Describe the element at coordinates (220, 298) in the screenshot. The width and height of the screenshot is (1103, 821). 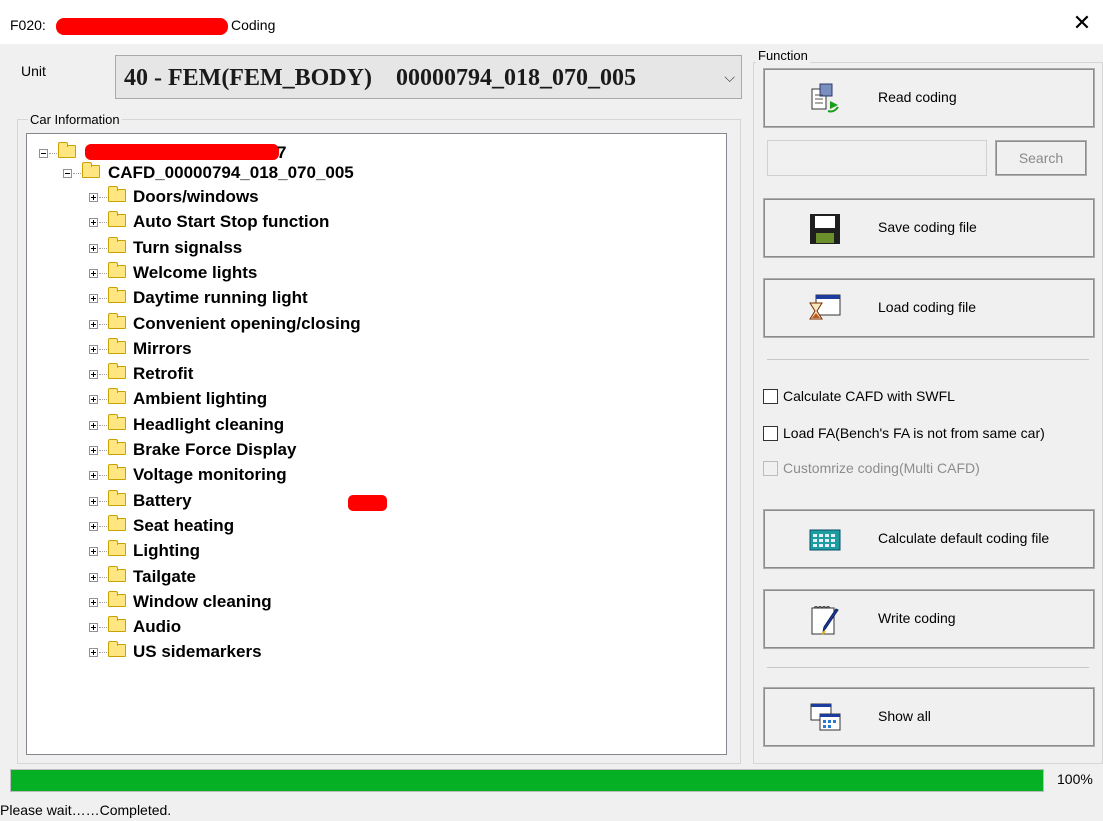
I see `tree-item-label: Daytime running light` at that location.